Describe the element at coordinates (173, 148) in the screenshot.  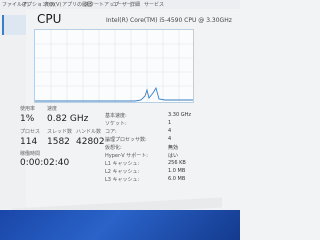
I see `detail-value: 無効` at that location.